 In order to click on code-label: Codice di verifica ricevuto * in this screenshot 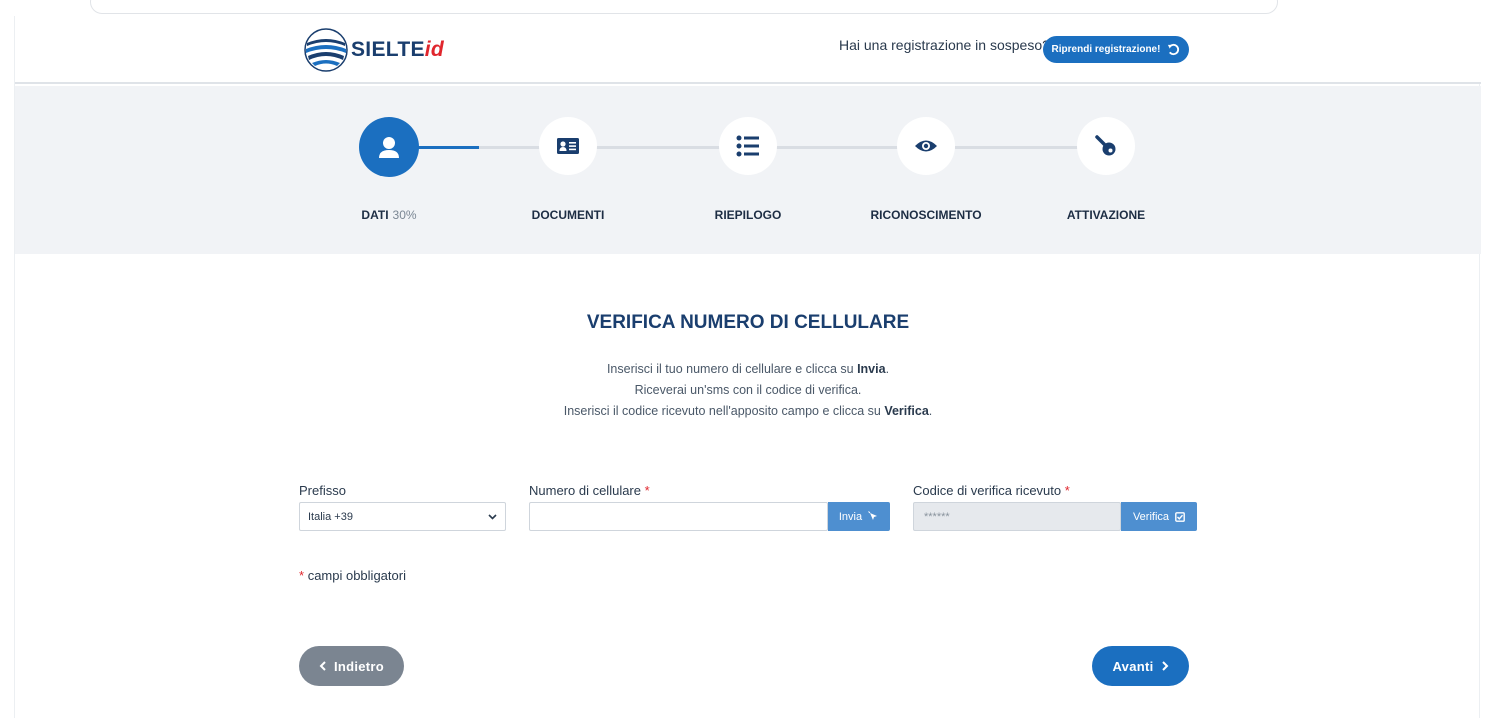, I will do `click(991, 490)`.